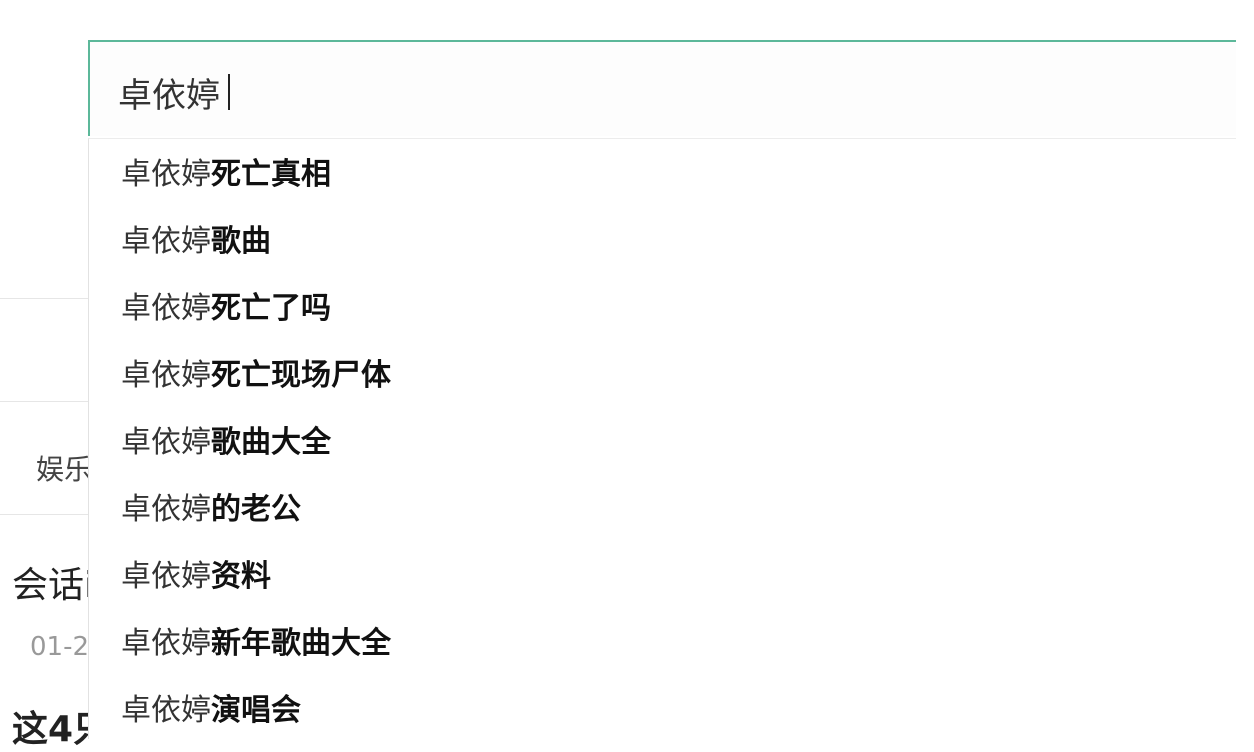 The image size is (1254, 752). What do you see at coordinates (241, 576) in the screenshot?
I see `suggestion-suffix: 资料` at bounding box center [241, 576].